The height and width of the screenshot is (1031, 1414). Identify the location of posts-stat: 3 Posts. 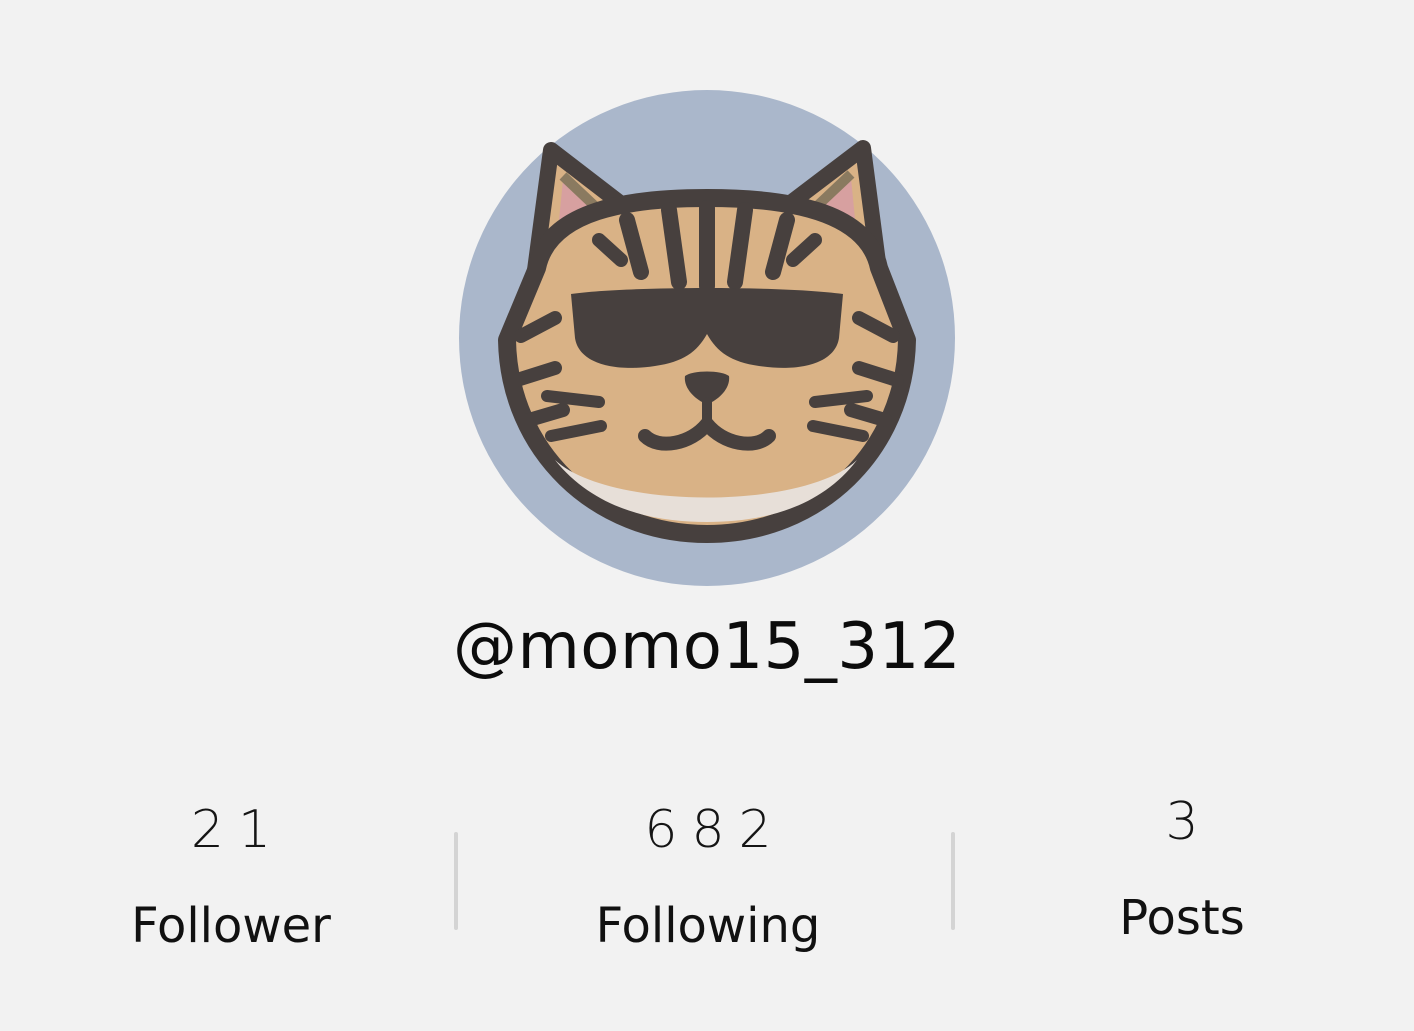
(1182, 870).